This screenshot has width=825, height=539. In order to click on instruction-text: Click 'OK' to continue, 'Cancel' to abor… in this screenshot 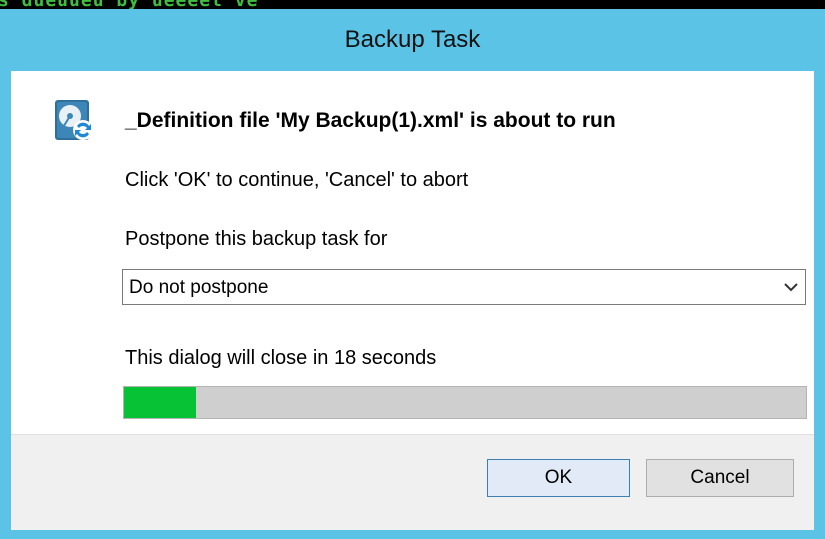, I will do `click(297, 180)`.